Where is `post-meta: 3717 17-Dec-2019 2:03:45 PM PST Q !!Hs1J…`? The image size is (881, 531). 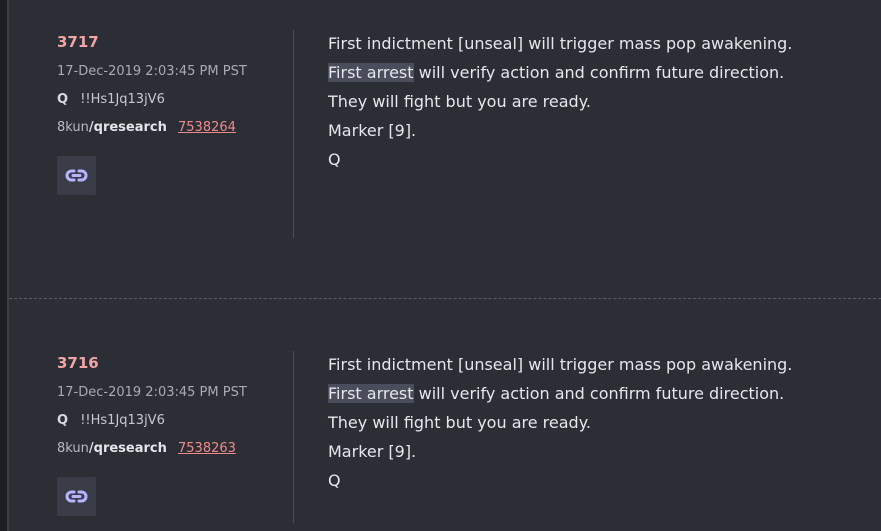
post-meta: 3717 17-Dec-2019 2:03:45 PM PST Q !!Hs1J… is located at coordinates (175, 113).